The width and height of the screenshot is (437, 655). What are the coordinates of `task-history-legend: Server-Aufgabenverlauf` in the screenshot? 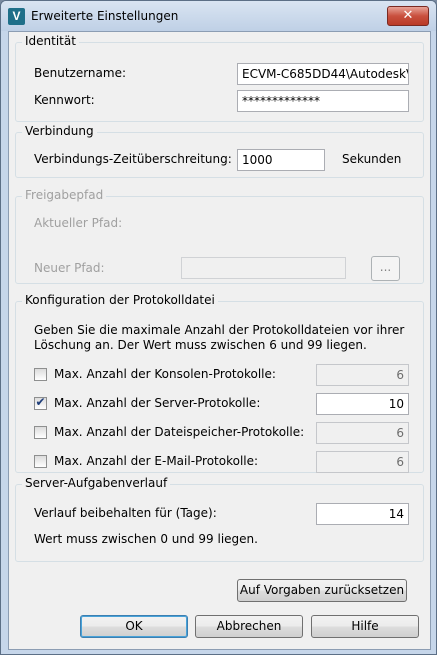 It's located at (96, 483).